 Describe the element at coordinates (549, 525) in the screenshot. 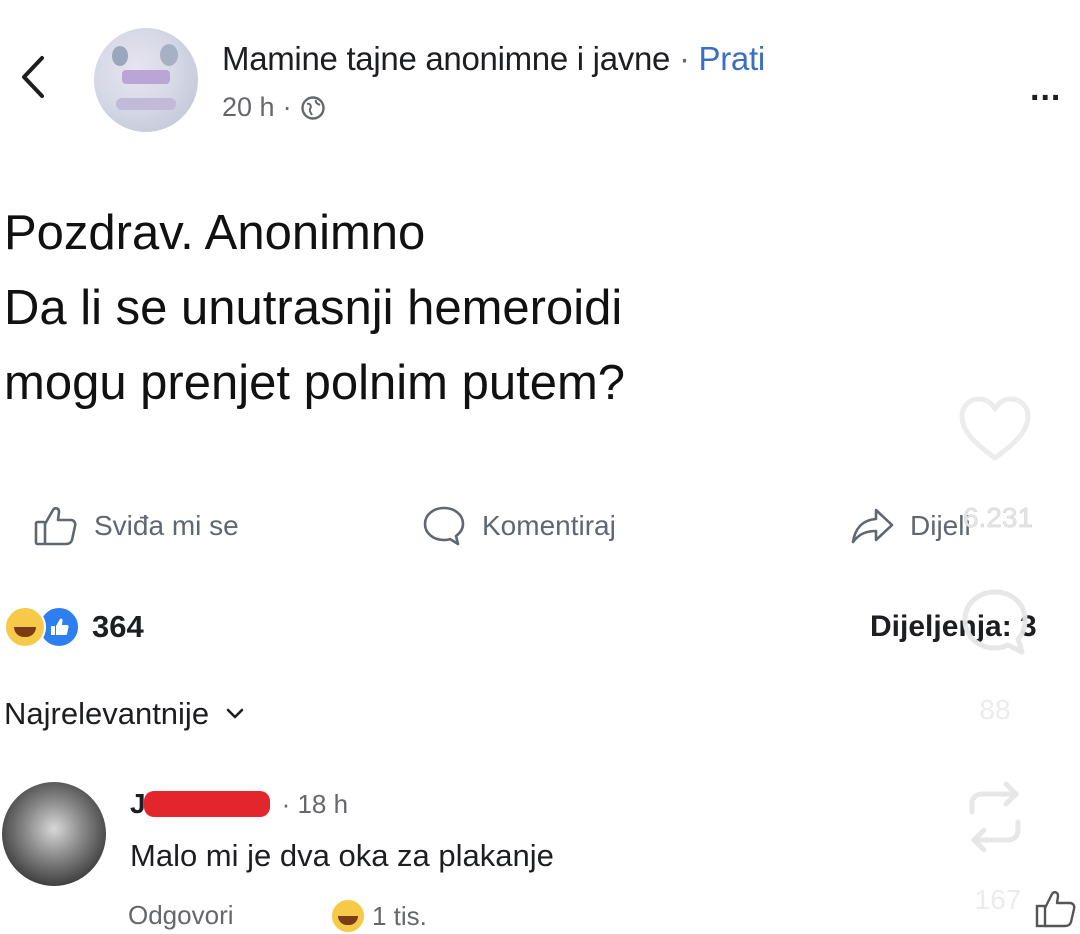

I see `comment-label: Komentiraj` at that location.